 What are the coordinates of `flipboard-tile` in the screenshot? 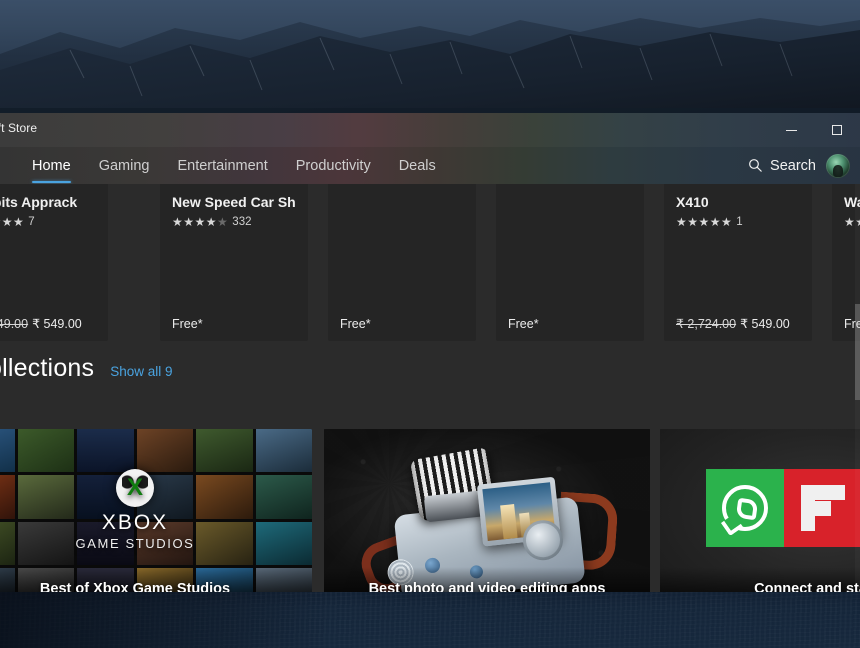 It's located at (822, 508).